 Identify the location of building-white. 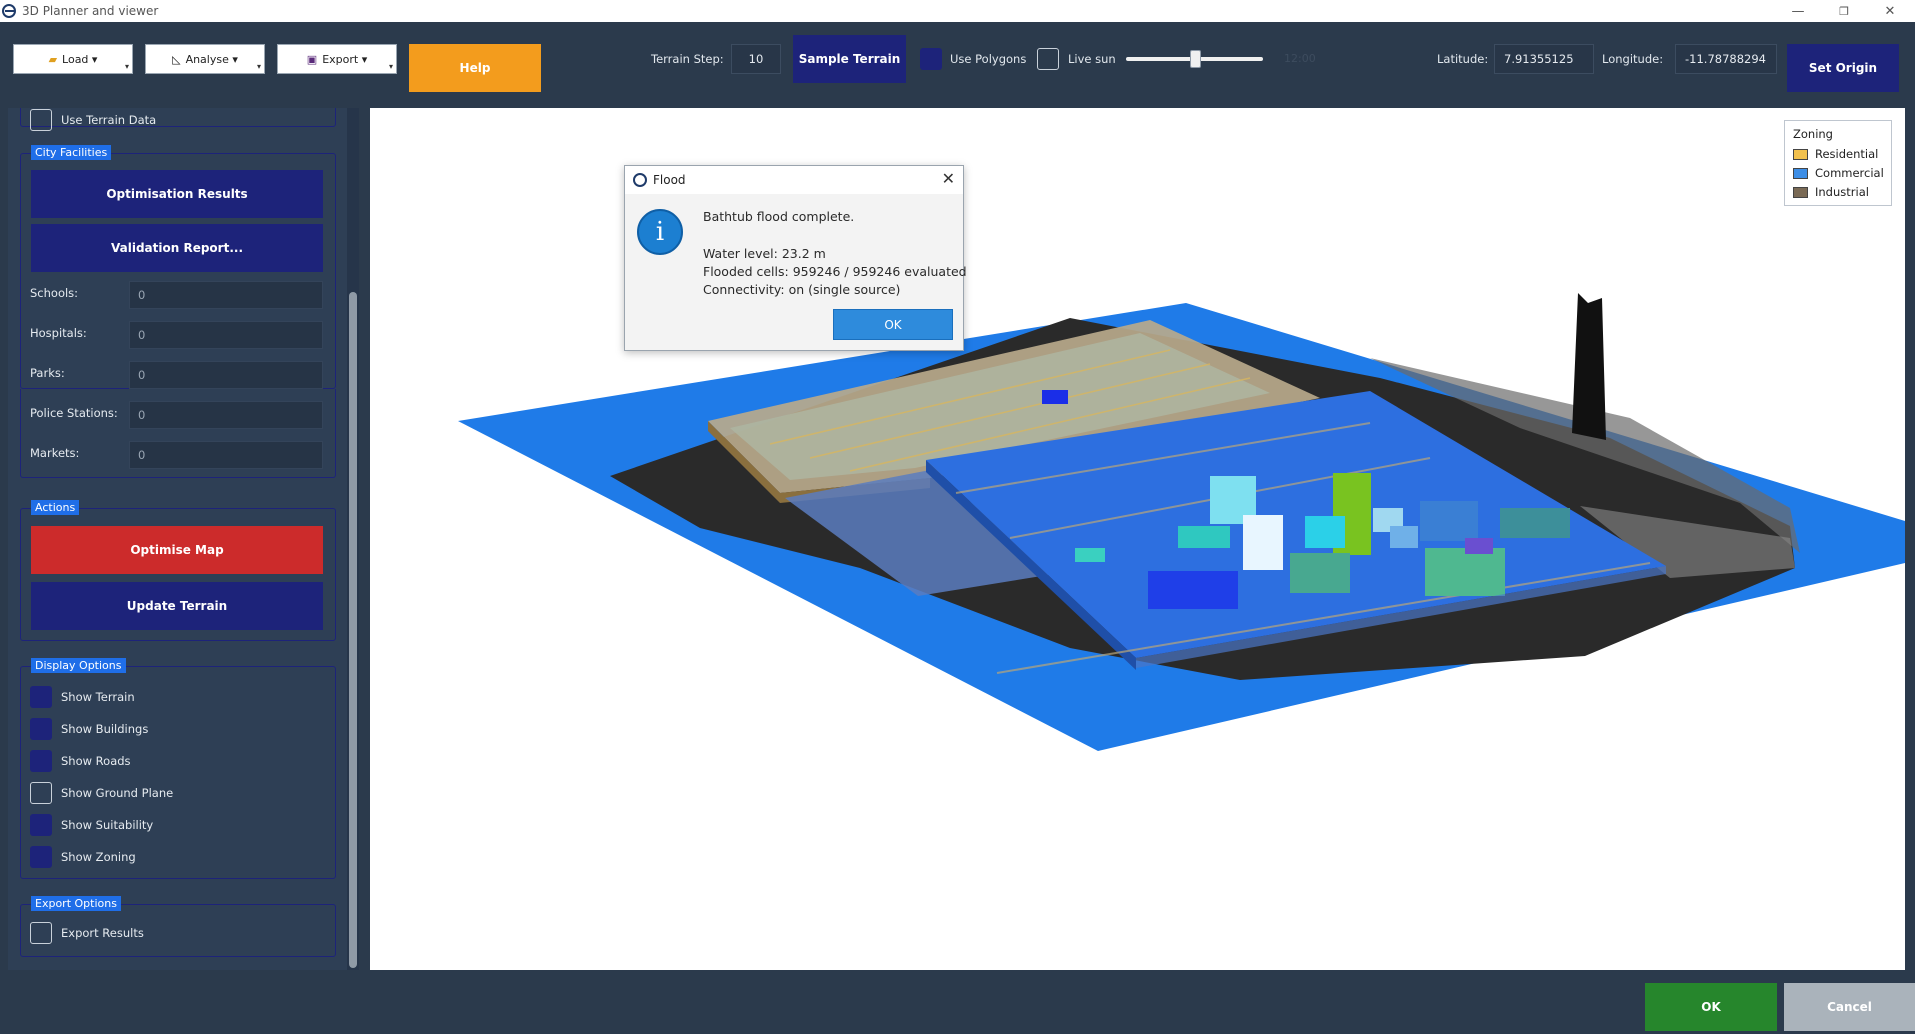
(1263, 542).